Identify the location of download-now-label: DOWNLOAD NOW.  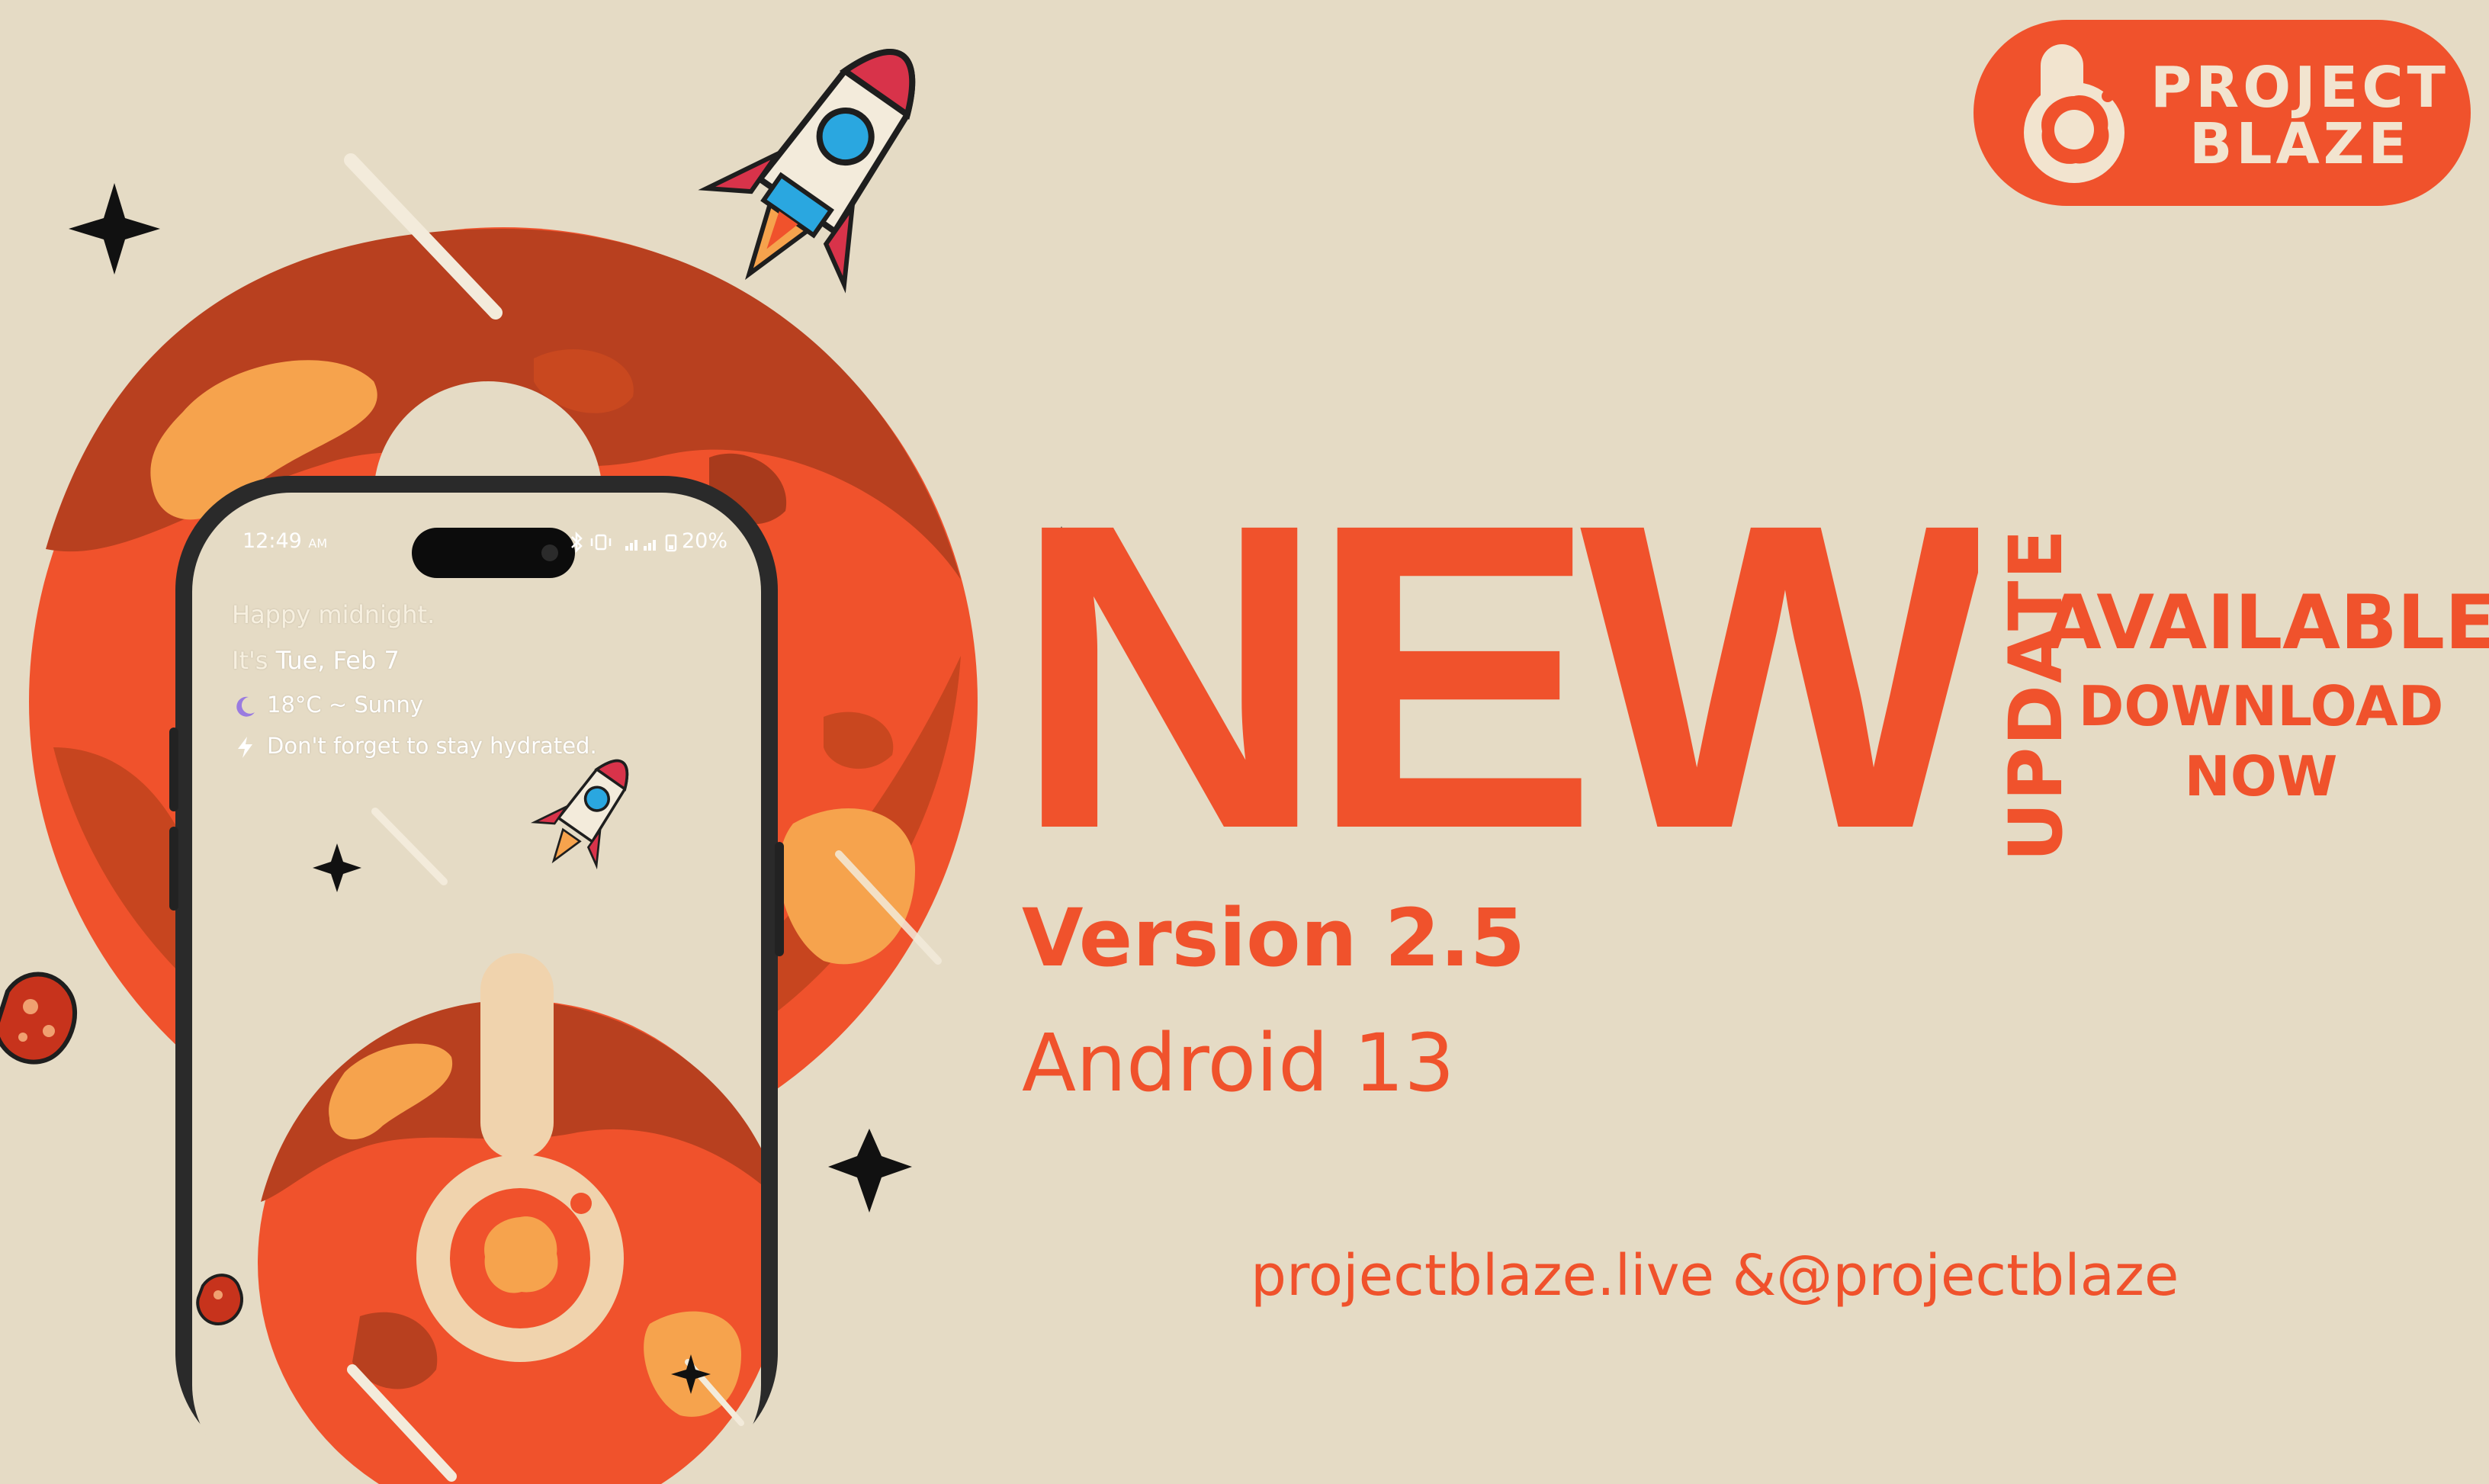
(2261, 741).